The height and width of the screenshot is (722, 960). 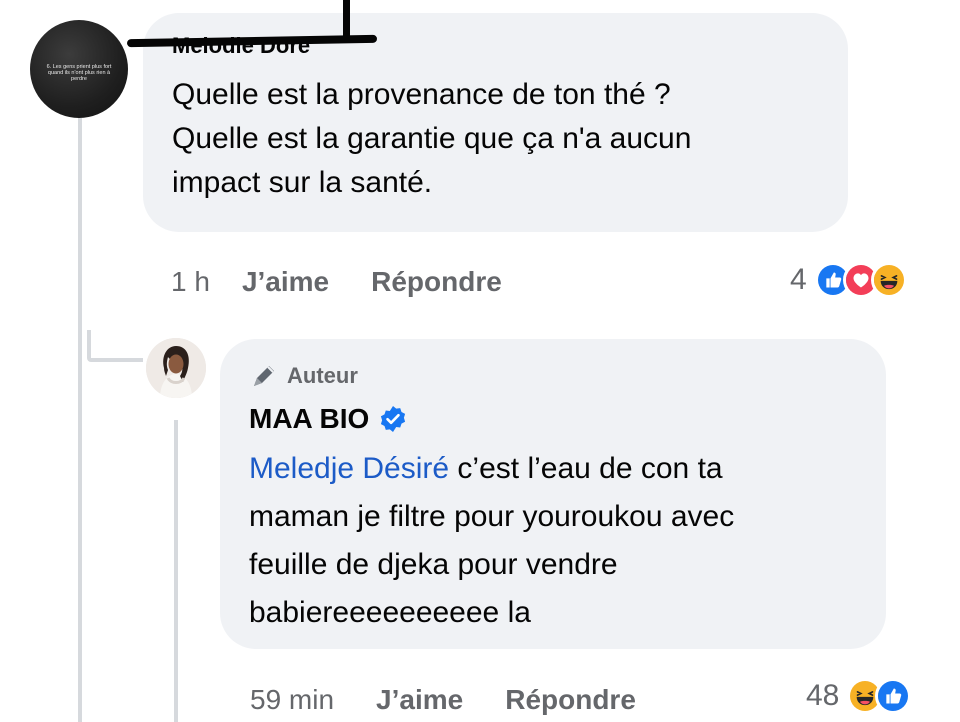 I want to click on reaction-count: 4, so click(x=798, y=279).